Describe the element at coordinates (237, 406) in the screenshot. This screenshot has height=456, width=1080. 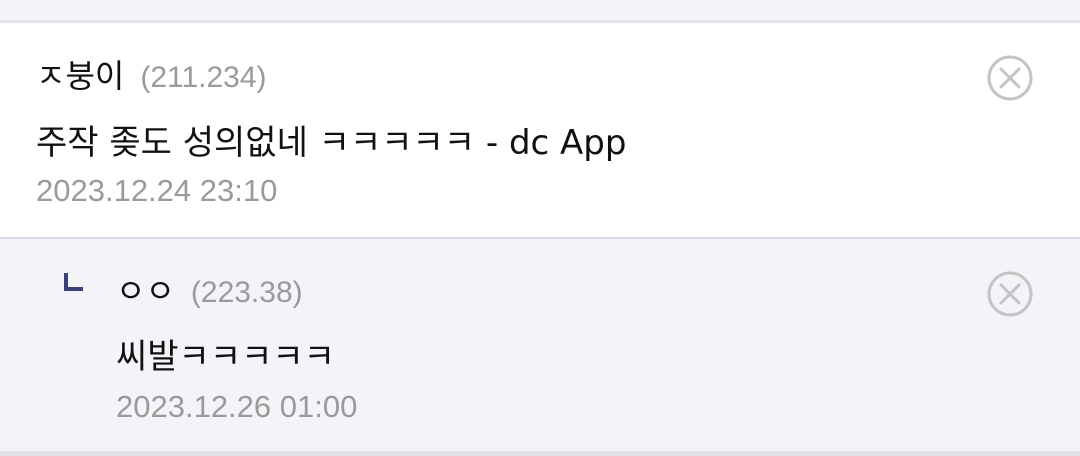
I see `reply-date: 2023.12.26 01:00` at that location.